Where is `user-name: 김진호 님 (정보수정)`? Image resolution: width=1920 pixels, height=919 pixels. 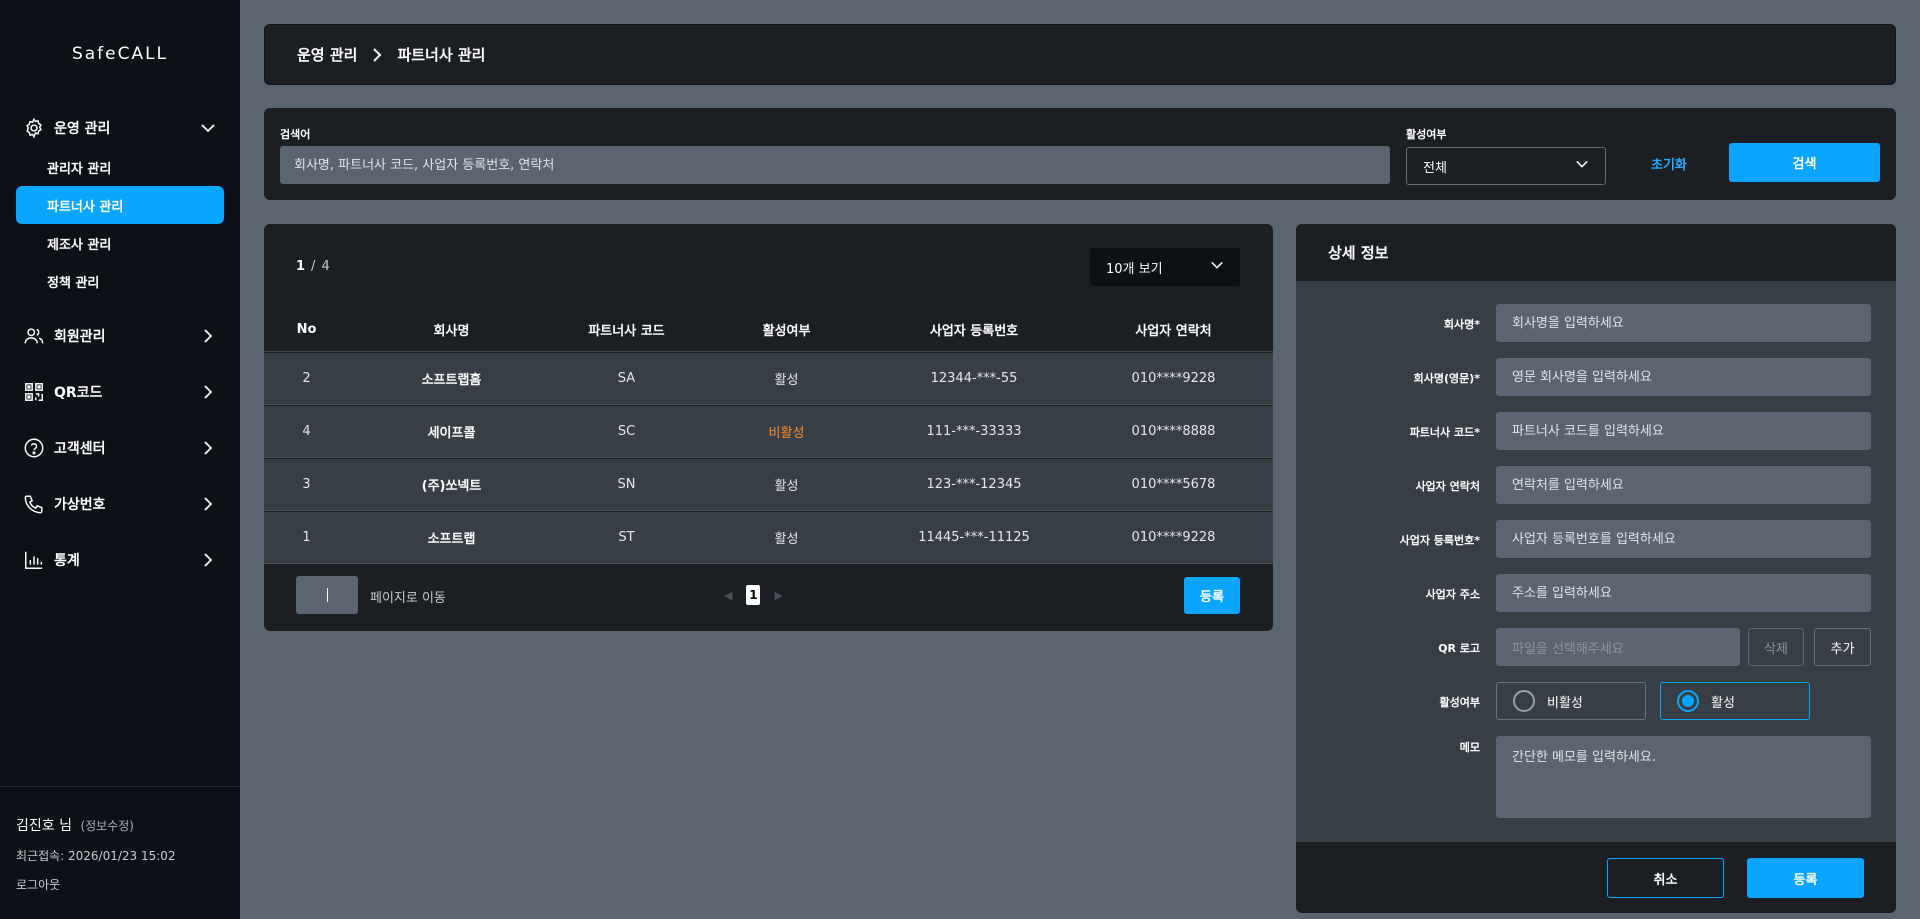
user-name: 김진호 님 (정보수정) is located at coordinates (75, 825).